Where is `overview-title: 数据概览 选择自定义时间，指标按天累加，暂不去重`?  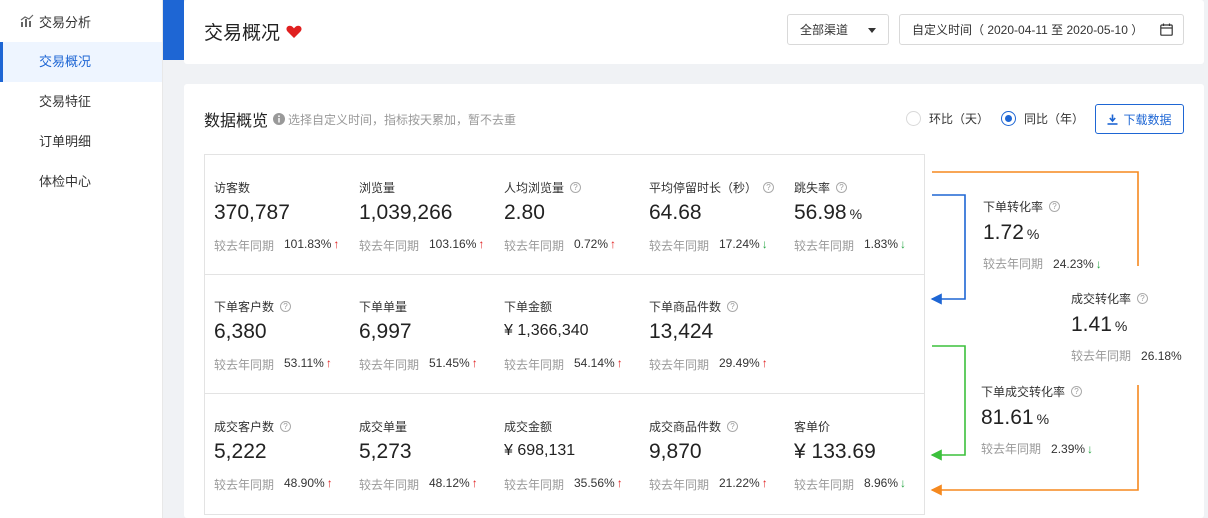
overview-title: 数据概览 选择自定义时间，指标按天累加，暂不去重 is located at coordinates (360, 119).